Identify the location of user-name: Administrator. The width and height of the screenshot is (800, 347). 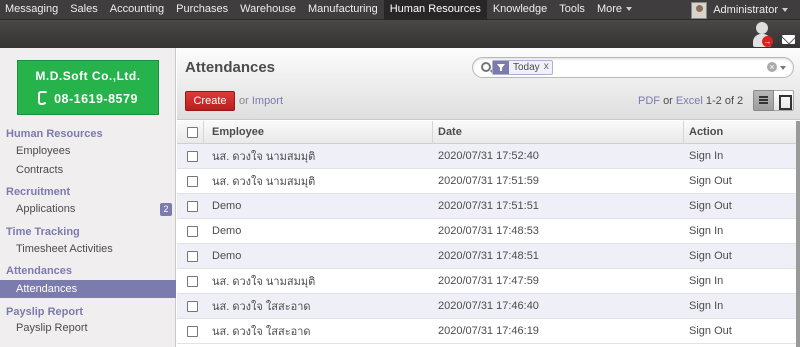
(745, 10).